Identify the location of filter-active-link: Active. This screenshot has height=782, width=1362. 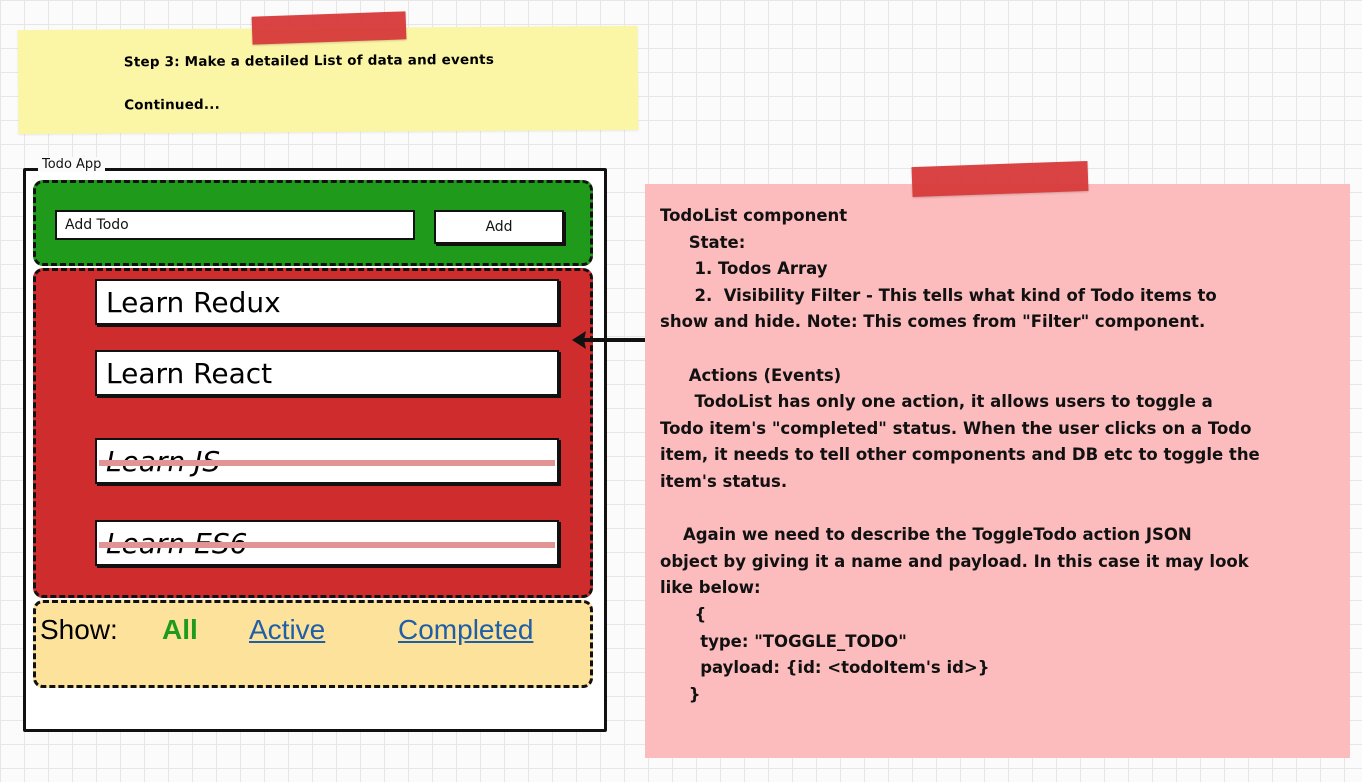
(287, 630).